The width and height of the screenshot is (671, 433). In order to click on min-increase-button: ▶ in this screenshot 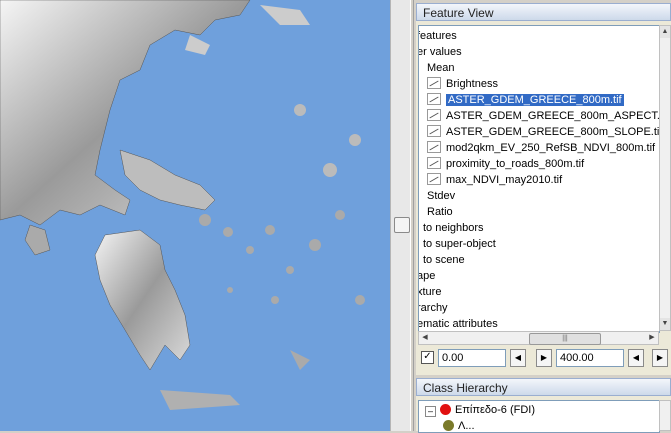, I will do `click(544, 358)`.